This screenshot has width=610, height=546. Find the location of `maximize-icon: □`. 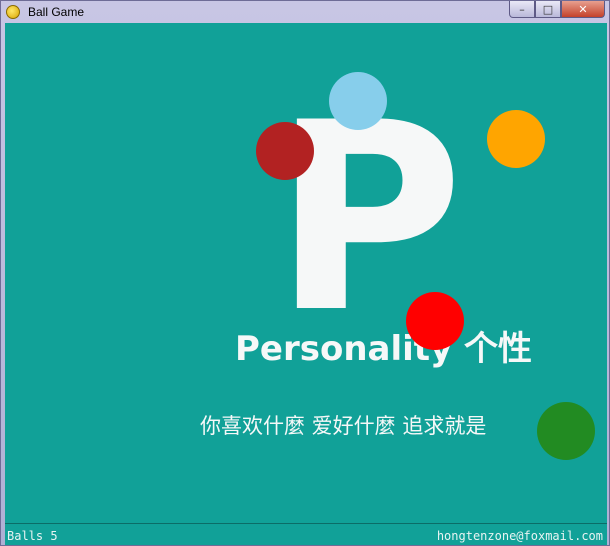

maximize-icon: □ is located at coordinates (548, 9).